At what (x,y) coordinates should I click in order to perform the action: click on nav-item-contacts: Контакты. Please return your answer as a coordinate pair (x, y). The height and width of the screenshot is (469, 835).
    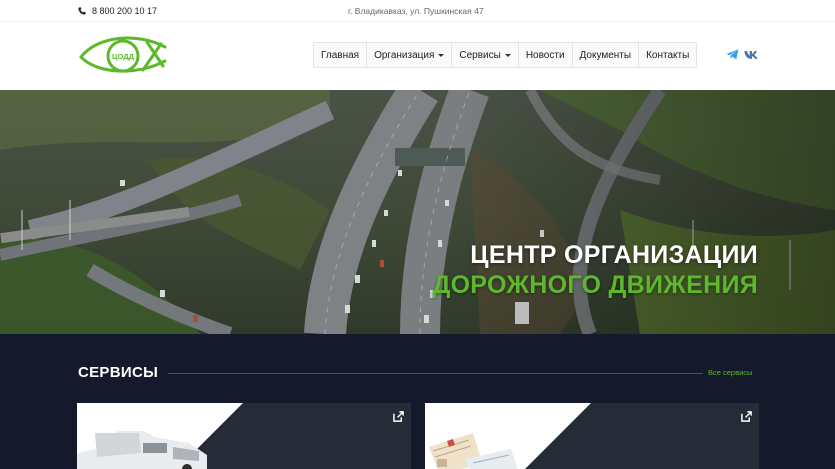
    Looking at the image, I should click on (667, 55).